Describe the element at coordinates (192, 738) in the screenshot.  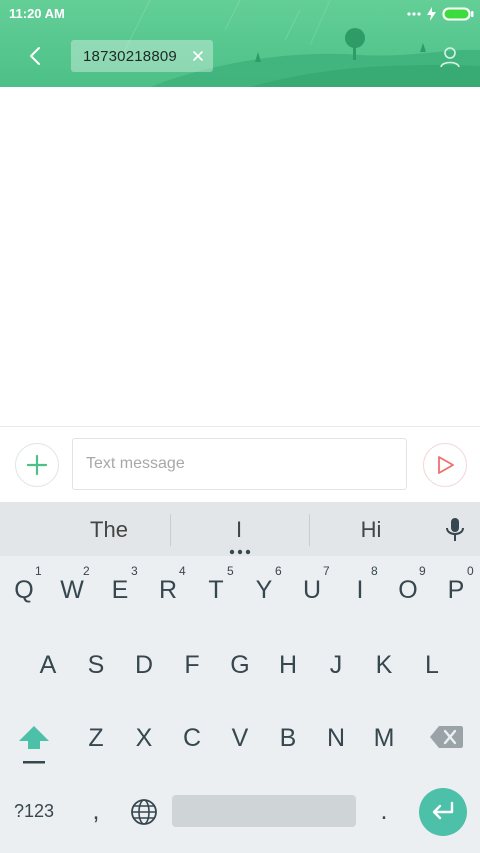
I see `key-c: C` at that location.